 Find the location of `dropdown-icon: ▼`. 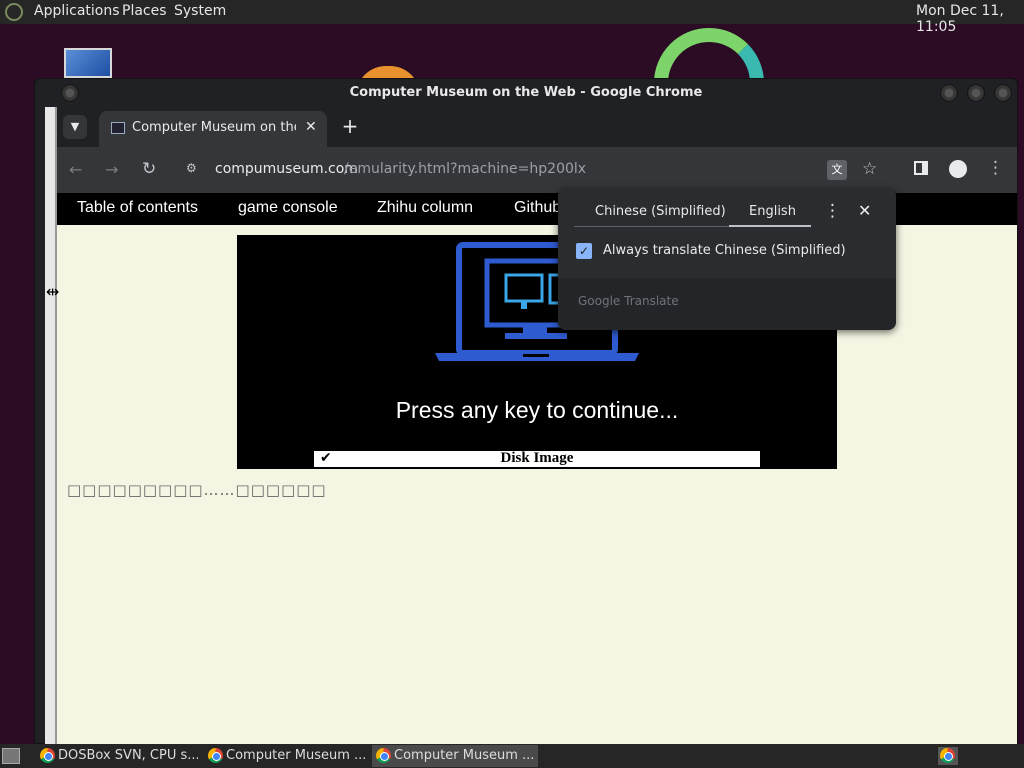

dropdown-icon: ▼ is located at coordinates (75, 126).